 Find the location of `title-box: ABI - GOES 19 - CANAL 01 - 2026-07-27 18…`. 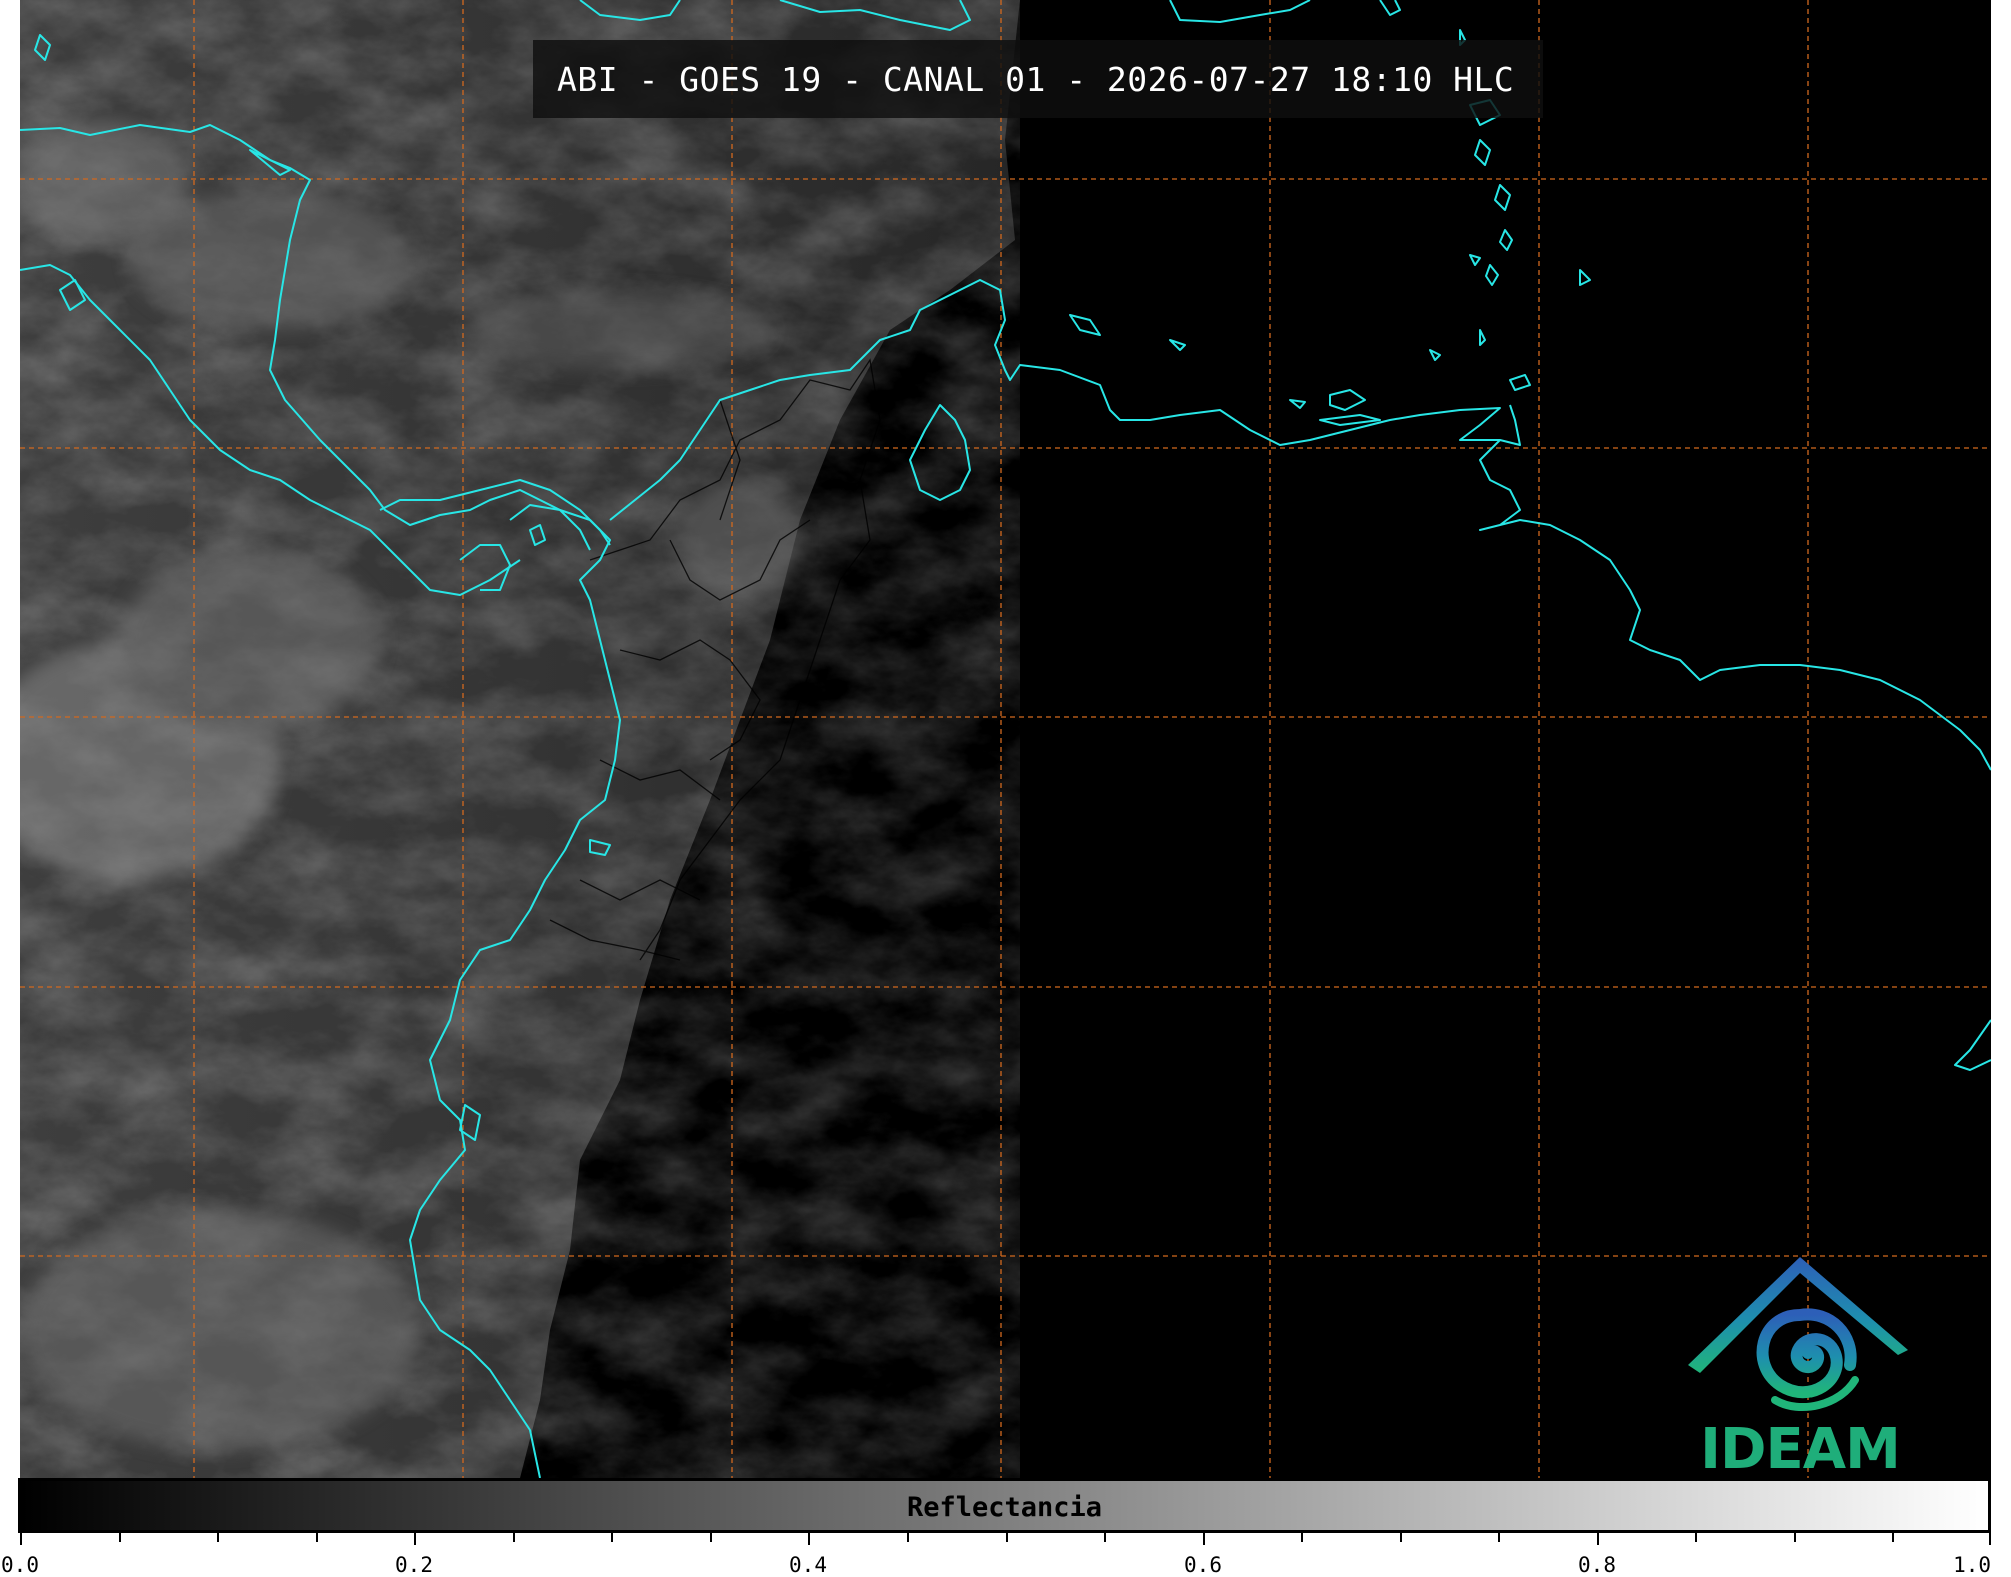

title-box: ABI - GOES 19 - CANAL 01 - 2026-07-27 18… is located at coordinates (1038, 79).